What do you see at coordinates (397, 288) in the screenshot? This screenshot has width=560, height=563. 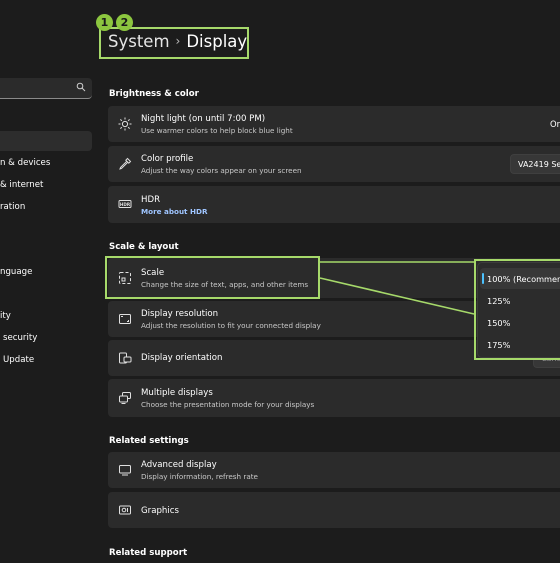 I see `annotation-connector-lines` at bounding box center [397, 288].